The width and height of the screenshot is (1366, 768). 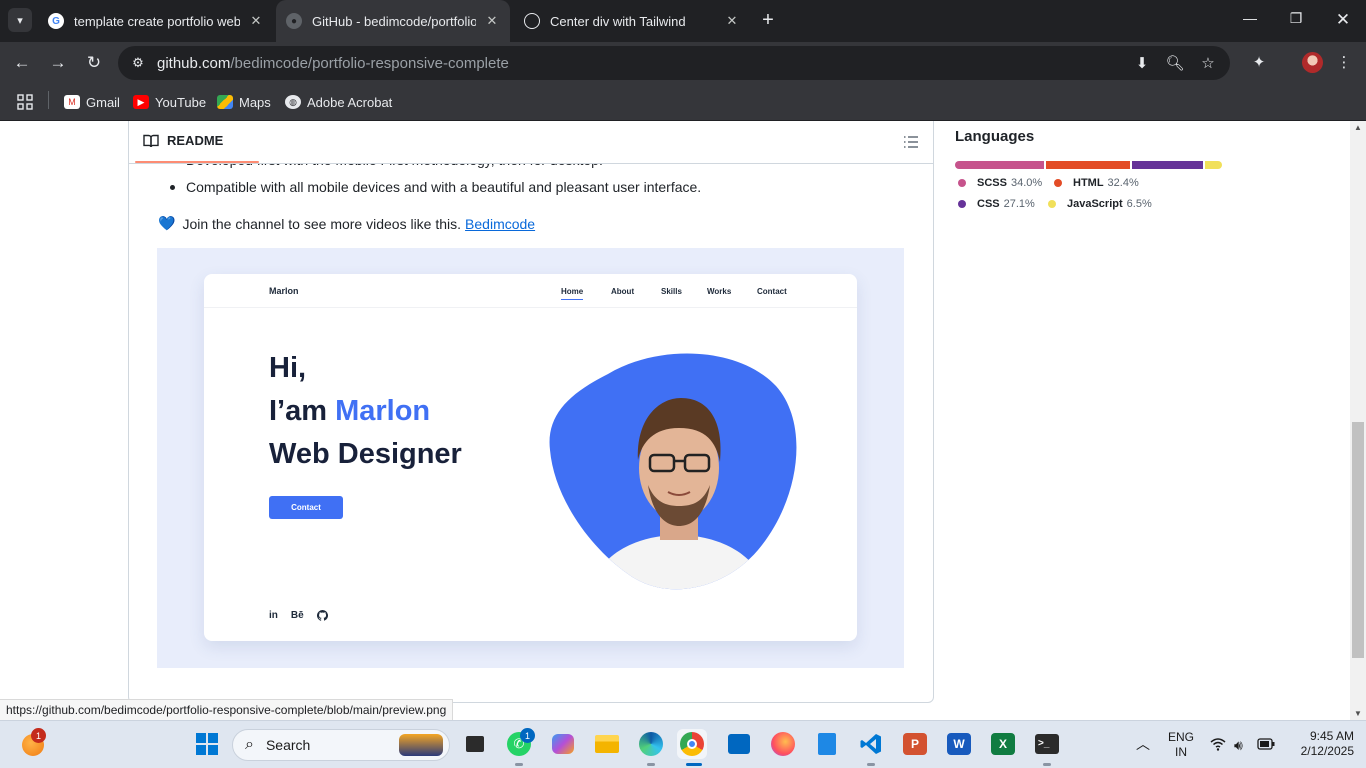 What do you see at coordinates (169, 102) in the screenshot?
I see `bookmark-youtube: ▶ YouTube` at bounding box center [169, 102].